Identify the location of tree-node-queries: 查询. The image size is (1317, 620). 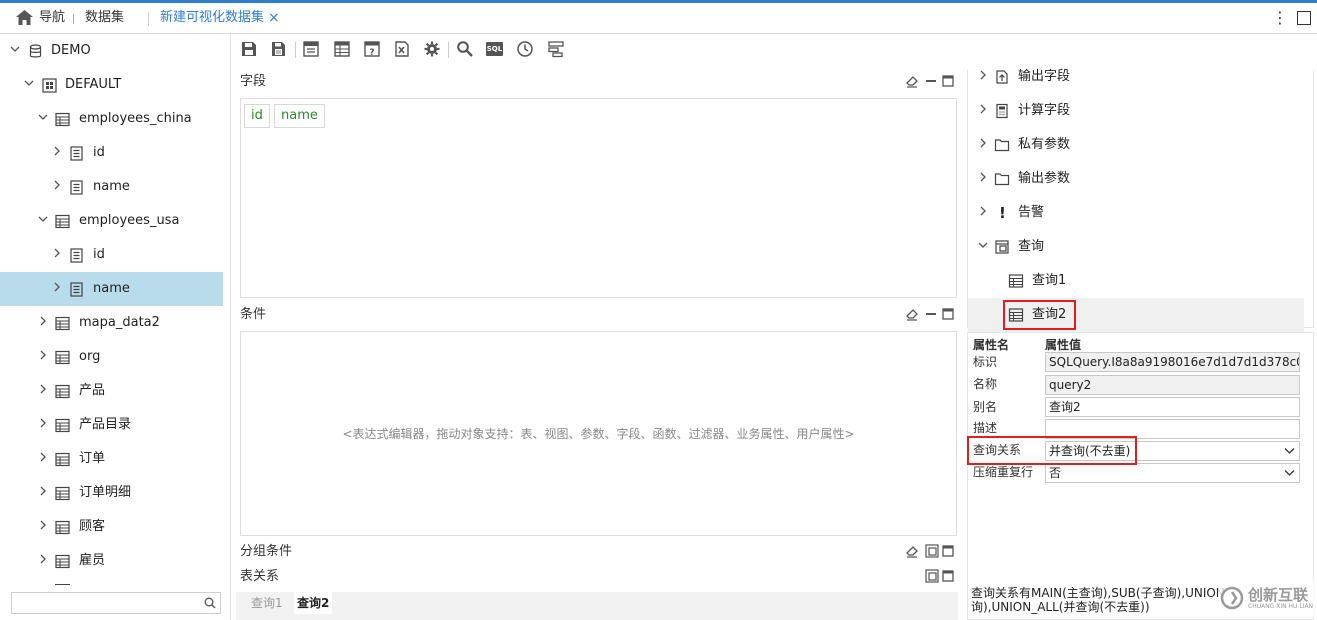
(1136, 247).